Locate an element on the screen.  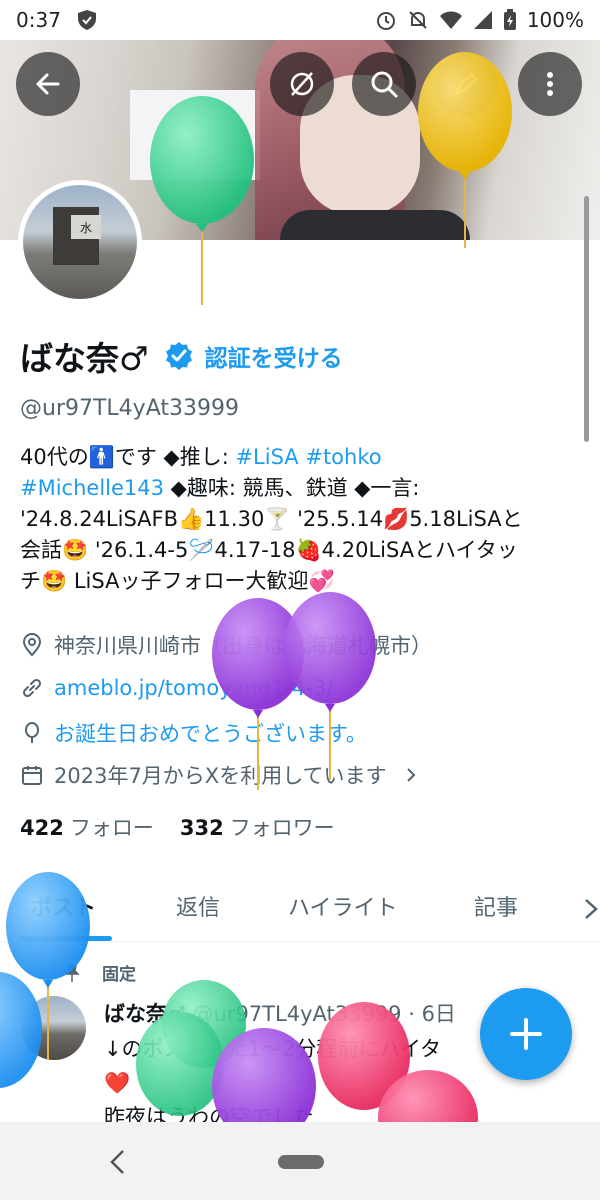
more-button is located at coordinates (550, 84).